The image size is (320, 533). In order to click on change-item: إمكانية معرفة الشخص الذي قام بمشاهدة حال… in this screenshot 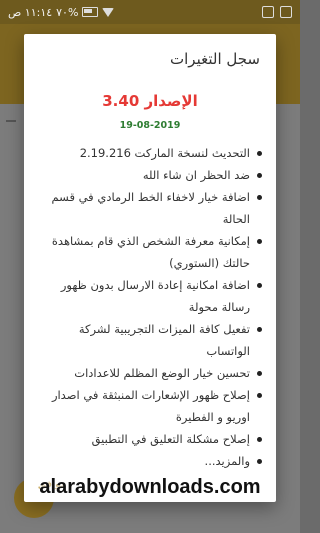, I will do `click(148, 252)`.